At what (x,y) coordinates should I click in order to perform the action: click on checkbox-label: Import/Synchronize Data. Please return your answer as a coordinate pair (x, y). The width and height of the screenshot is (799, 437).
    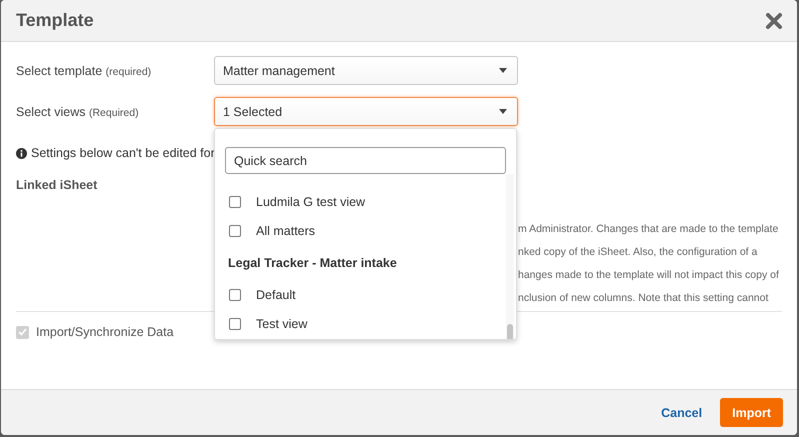
    Looking at the image, I should click on (105, 332).